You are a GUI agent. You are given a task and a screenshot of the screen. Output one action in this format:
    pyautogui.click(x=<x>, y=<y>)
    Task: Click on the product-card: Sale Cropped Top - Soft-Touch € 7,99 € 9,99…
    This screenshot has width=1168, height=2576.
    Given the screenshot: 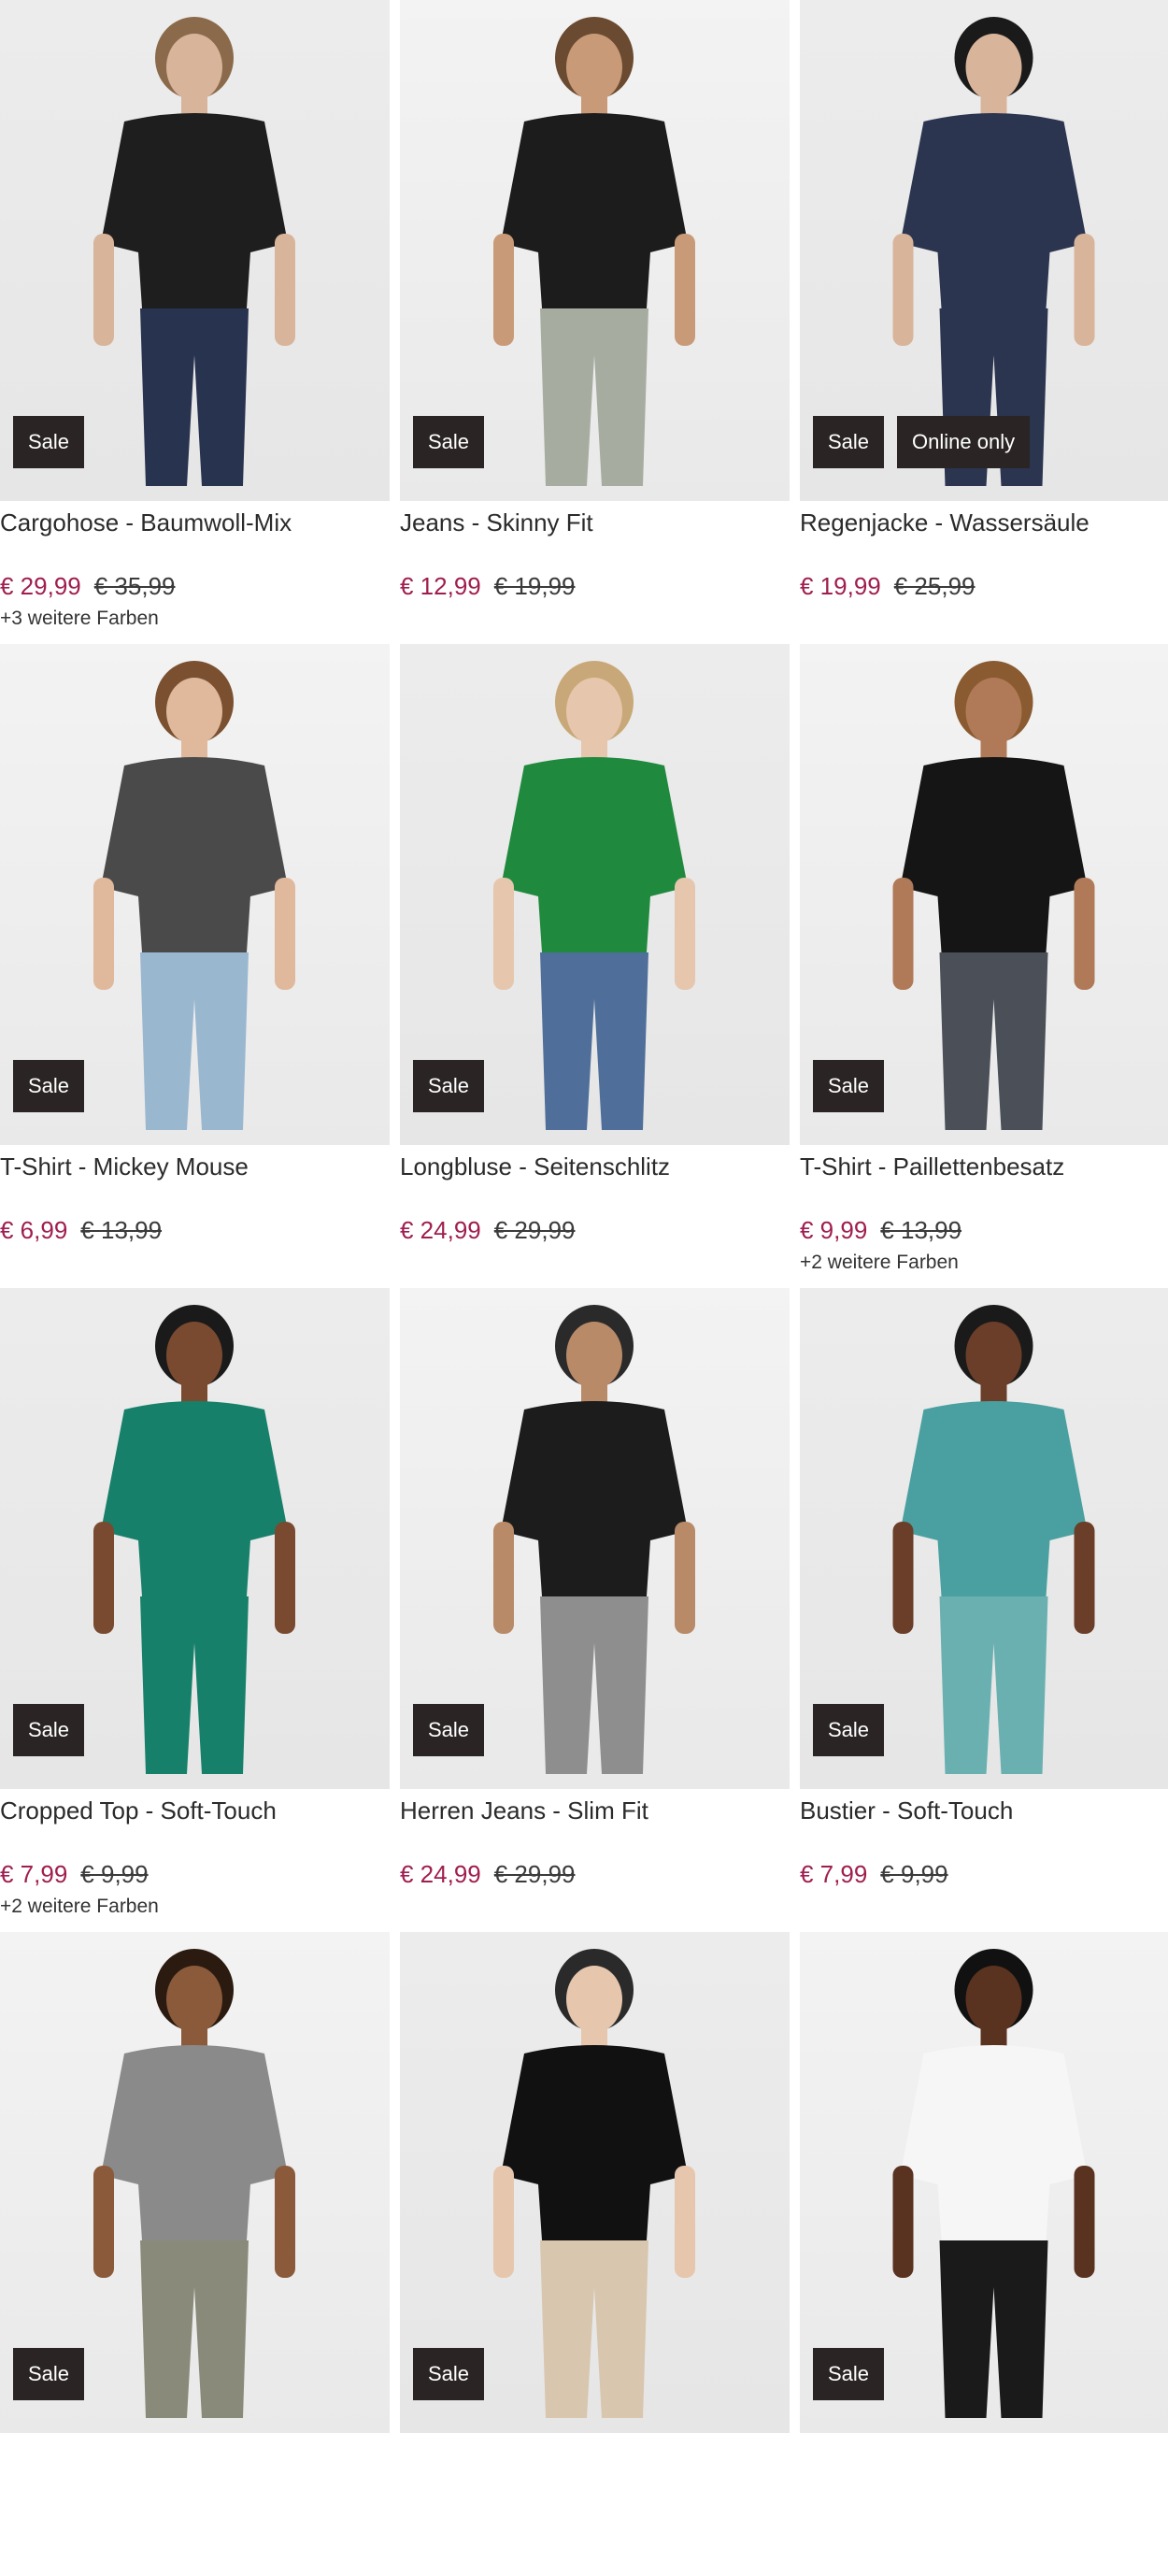 What is the action you would take?
    pyautogui.click(x=195, y=1610)
    